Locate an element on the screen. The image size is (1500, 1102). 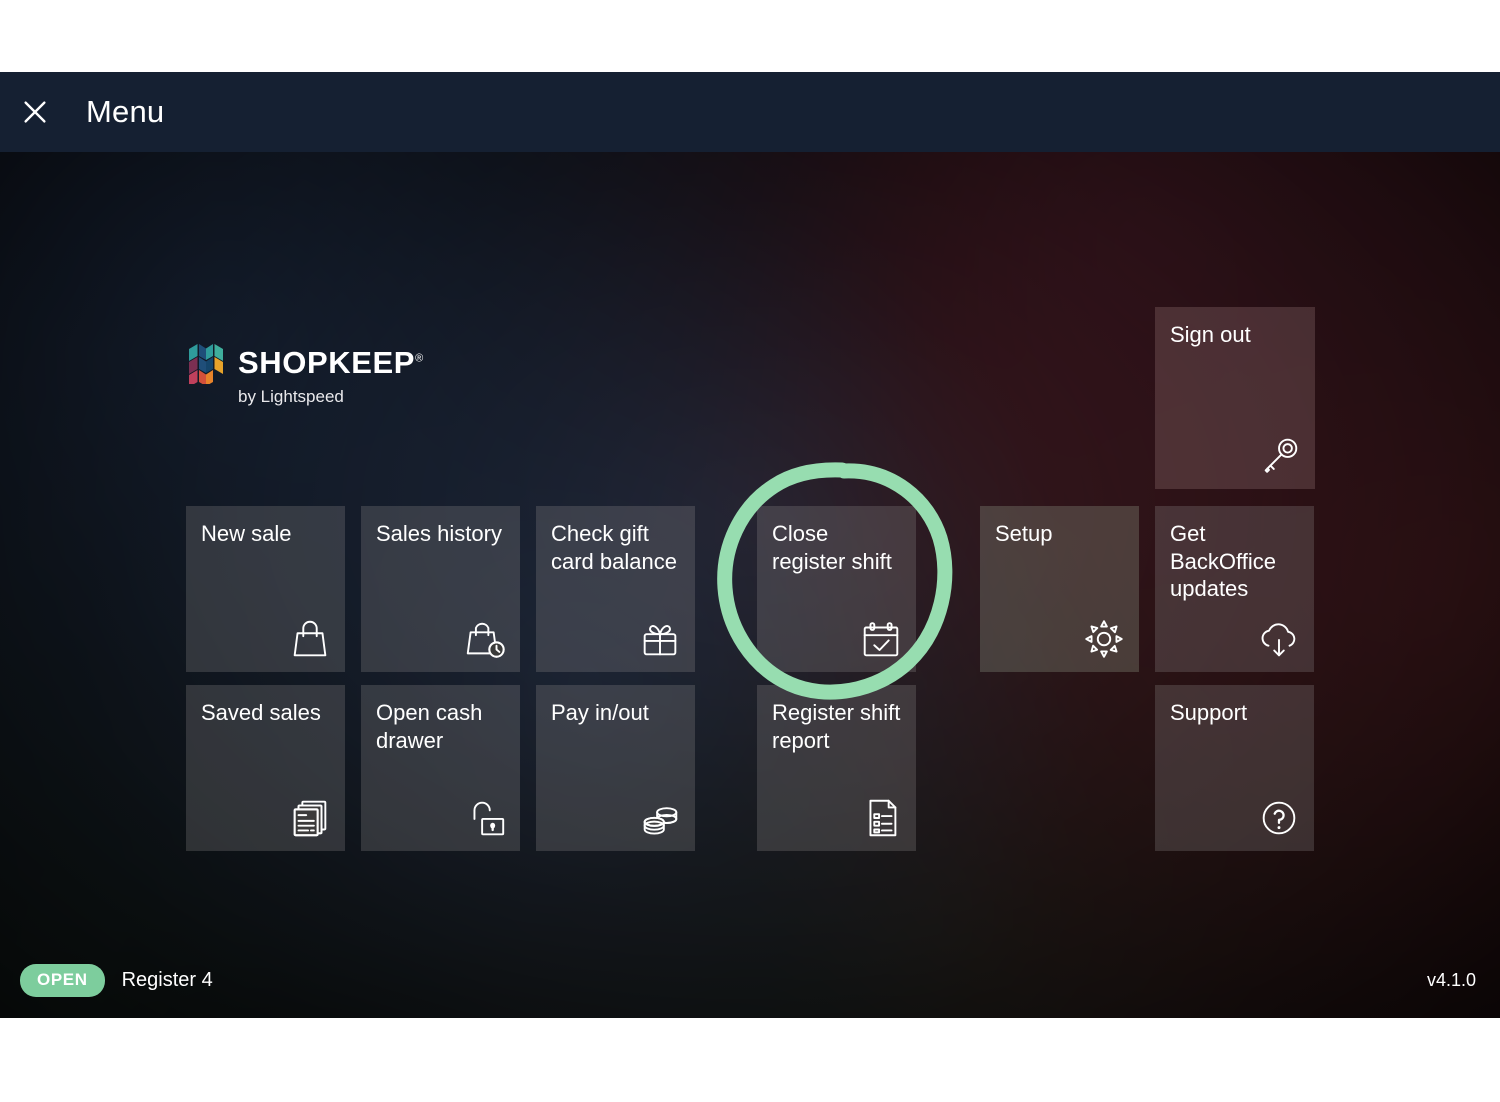
shopkeep-logo: SHOPKEEP® by Lightspeed is located at coordinates (305, 374).